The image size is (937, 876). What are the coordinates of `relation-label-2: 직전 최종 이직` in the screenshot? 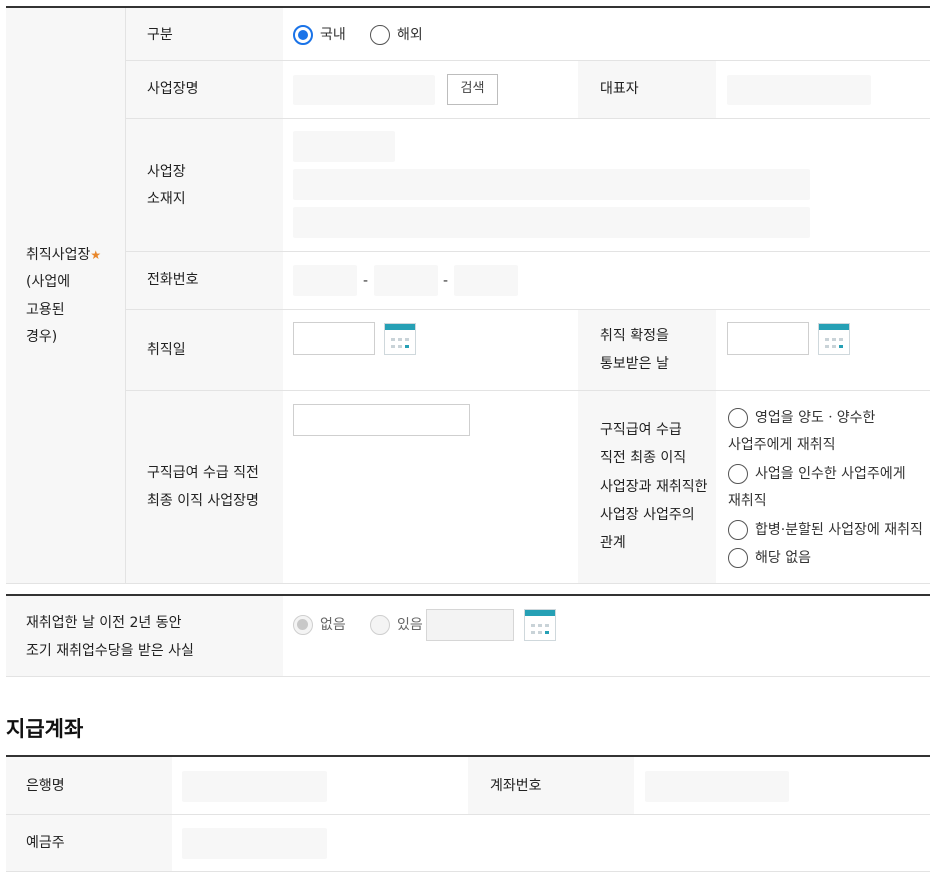 It's located at (643, 458).